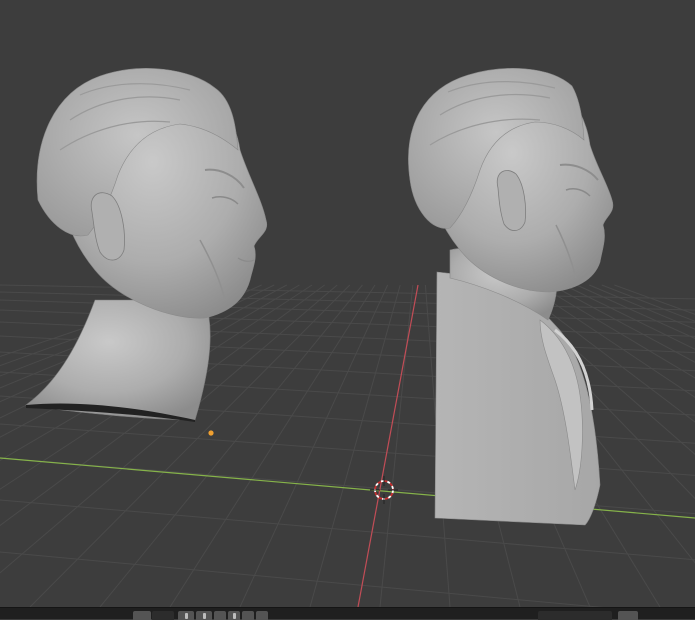 This screenshot has height=620, width=695. What do you see at coordinates (204, 616) in the screenshot?
I see `mouse-middle-icon` at bounding box center [204, 616].